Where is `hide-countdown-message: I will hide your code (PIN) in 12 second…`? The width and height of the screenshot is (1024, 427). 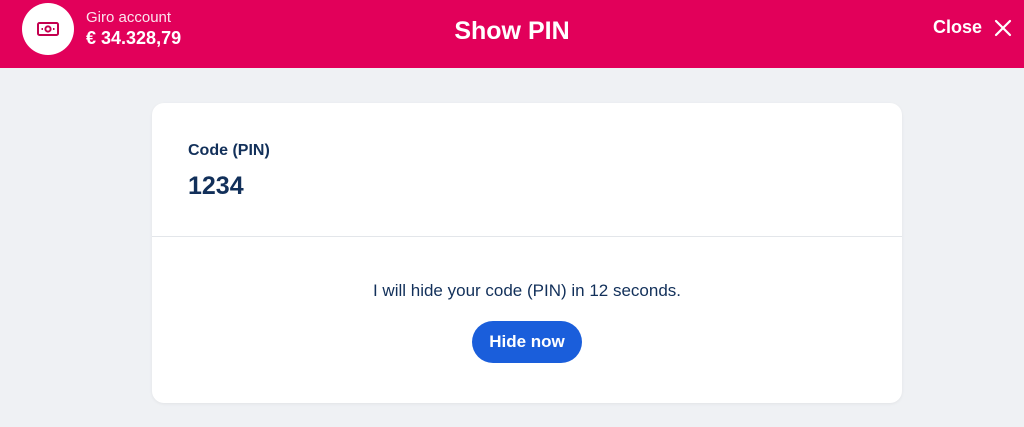 hide-countdown-message: I will hide your code (PIN) in 12 second… is located at coordinates (527, 290).